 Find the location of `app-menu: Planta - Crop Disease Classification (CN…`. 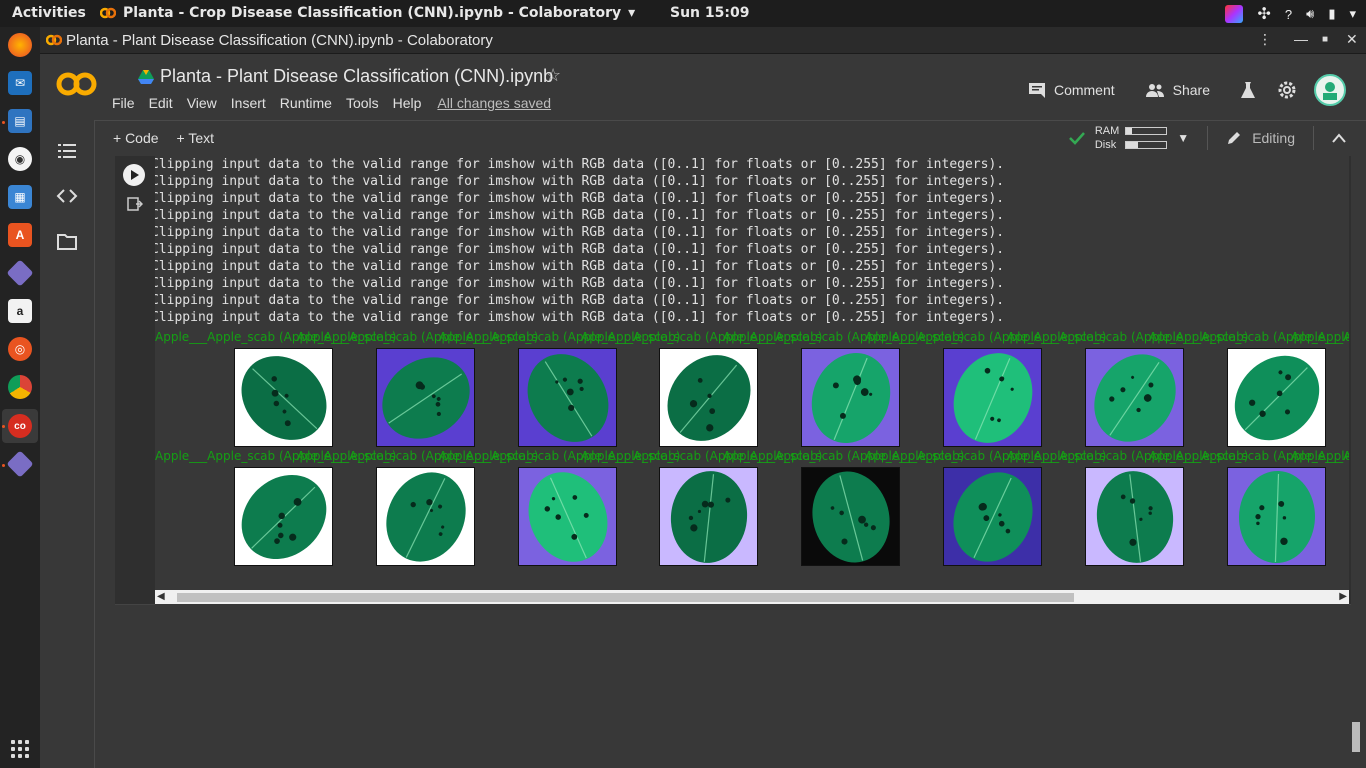

app-menu: Planta - Crop Disease Classification (CN… is located at coordinates (367, 13).